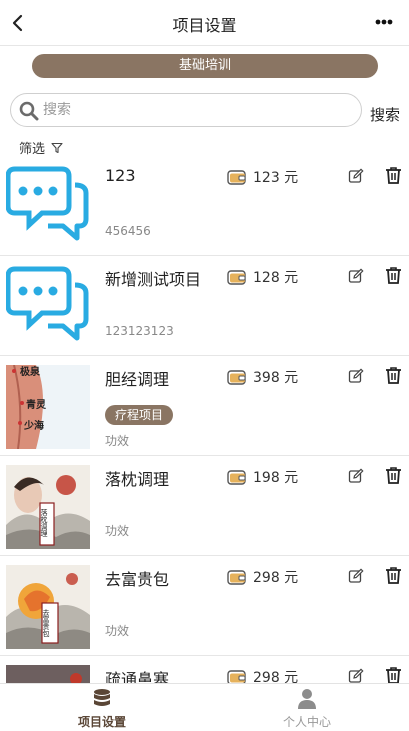  What do you see at coordinates (204, 669) in the screenshot?
I see `list-item: 疏通鼻塞 298 元` at bounding box center [204, 669].